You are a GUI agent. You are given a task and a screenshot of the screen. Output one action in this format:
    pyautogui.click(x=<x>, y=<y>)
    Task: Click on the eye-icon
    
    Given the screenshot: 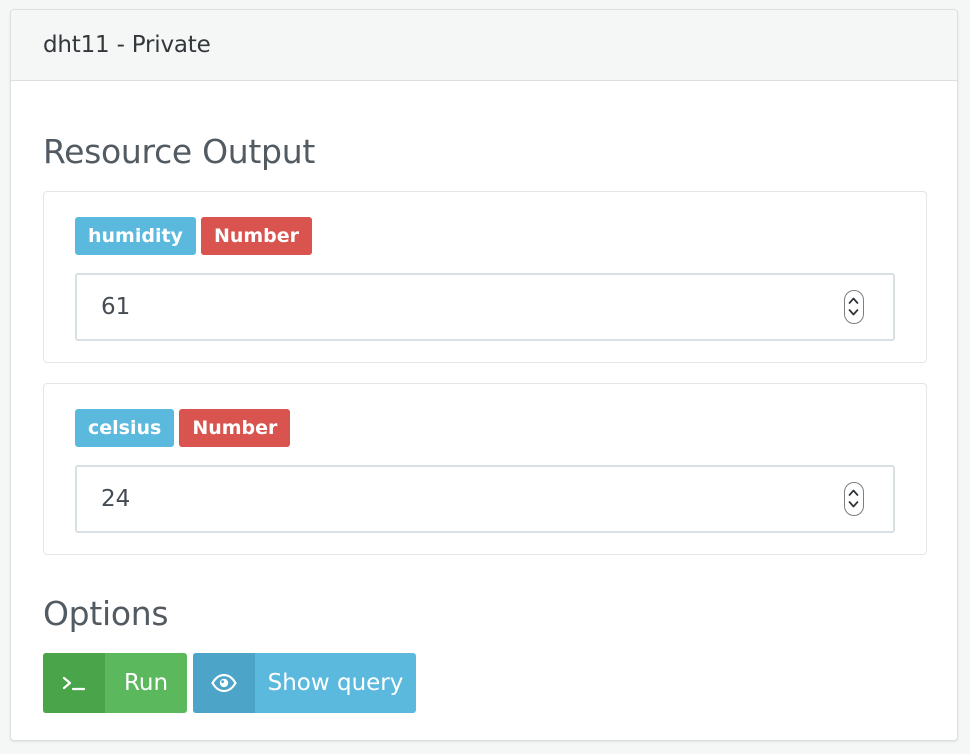 What is the action you would take?
    pyautogui.click(x=224, y=683)
    